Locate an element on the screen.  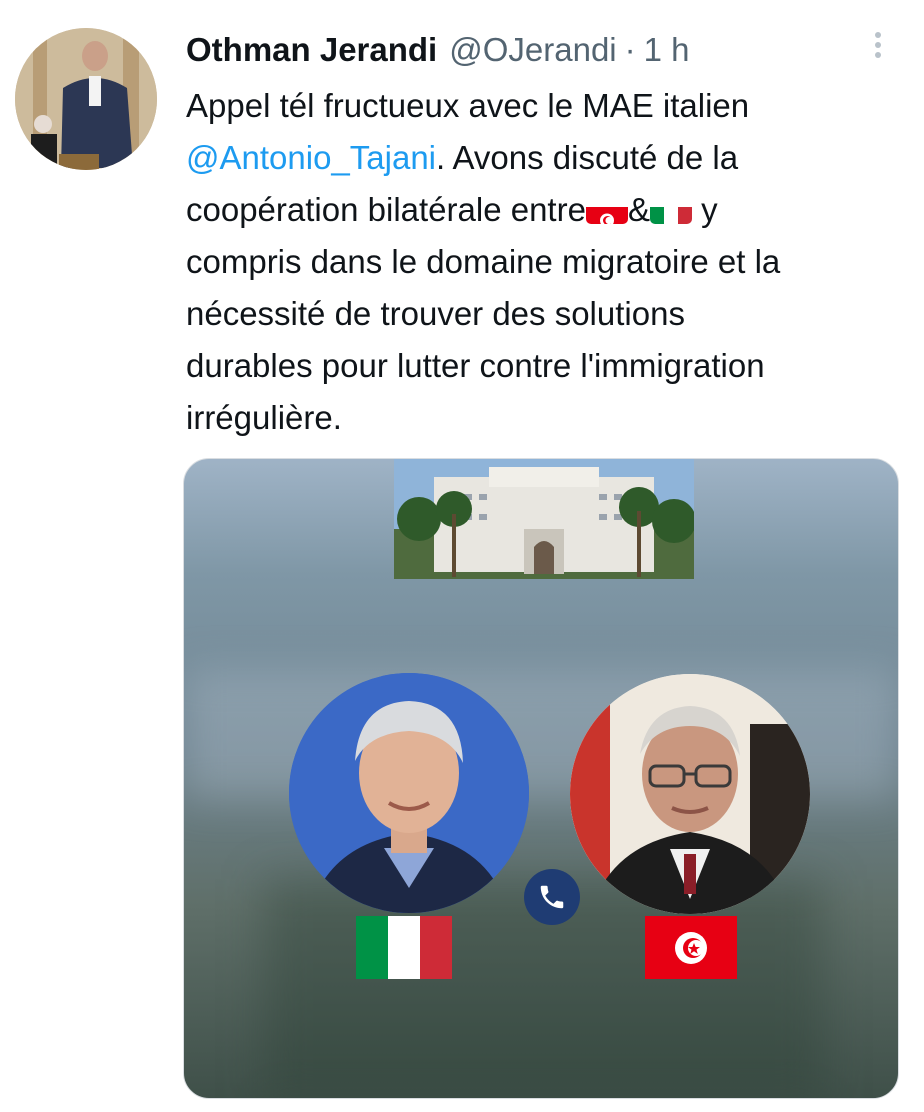
author-handle: @OJerandi is located at coordinates (532, 50).